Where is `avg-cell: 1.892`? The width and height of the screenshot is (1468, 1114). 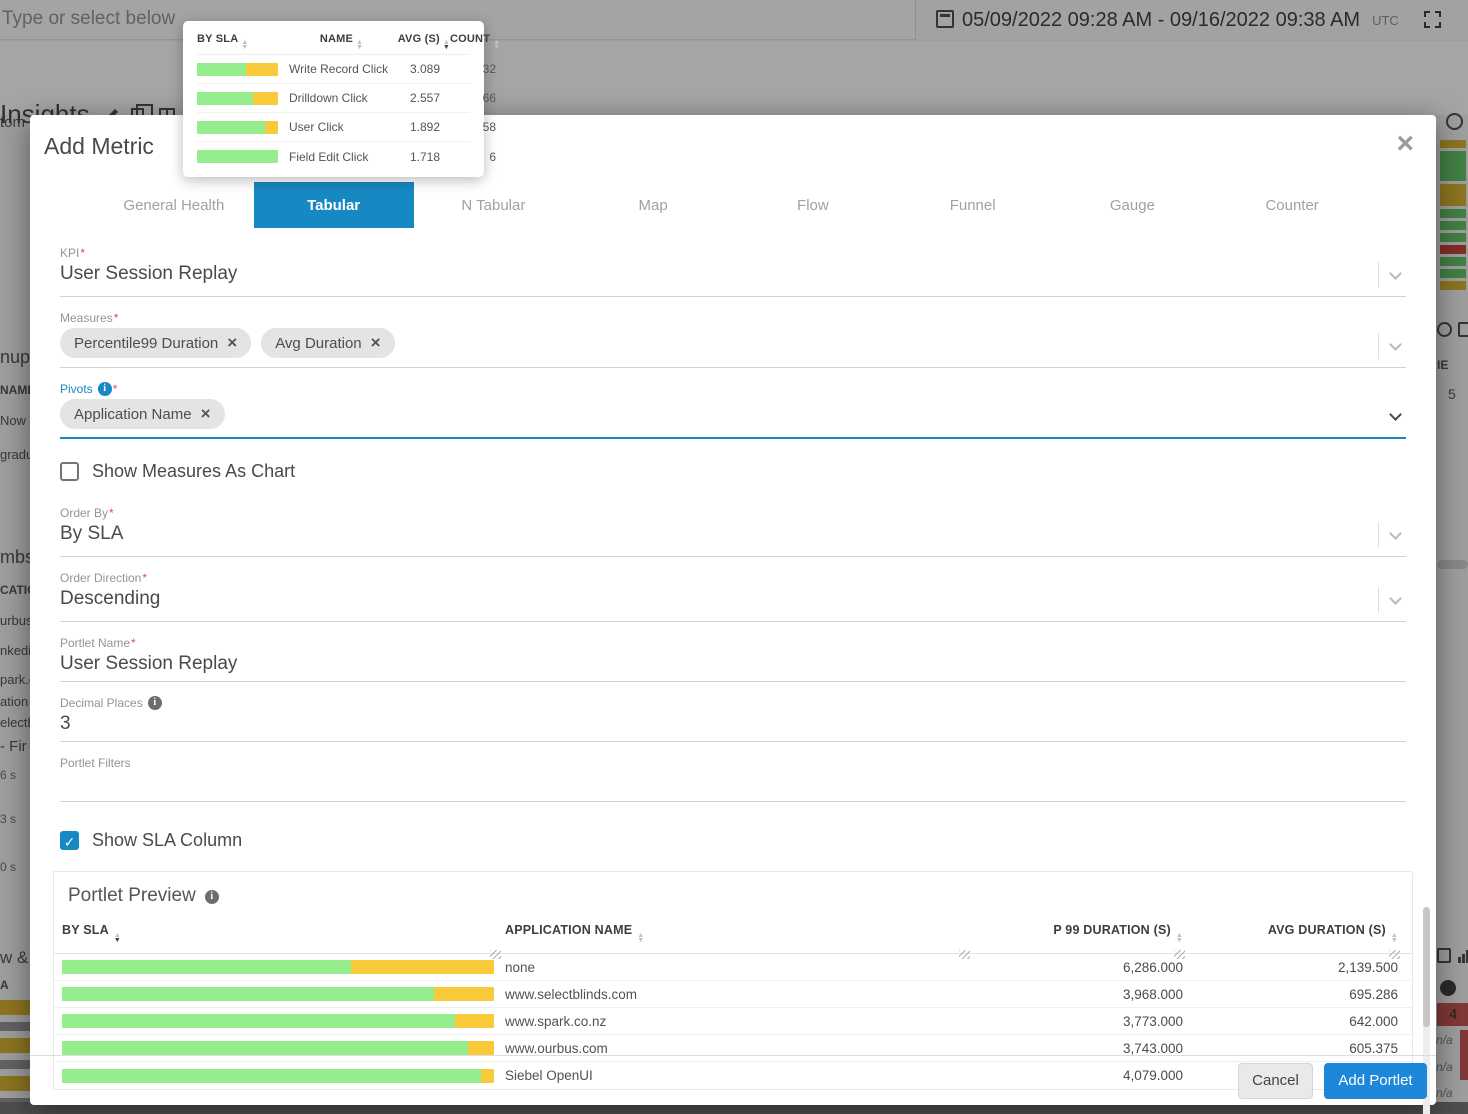
avg-cell: 1.892 is located at coordinates (424, 127).